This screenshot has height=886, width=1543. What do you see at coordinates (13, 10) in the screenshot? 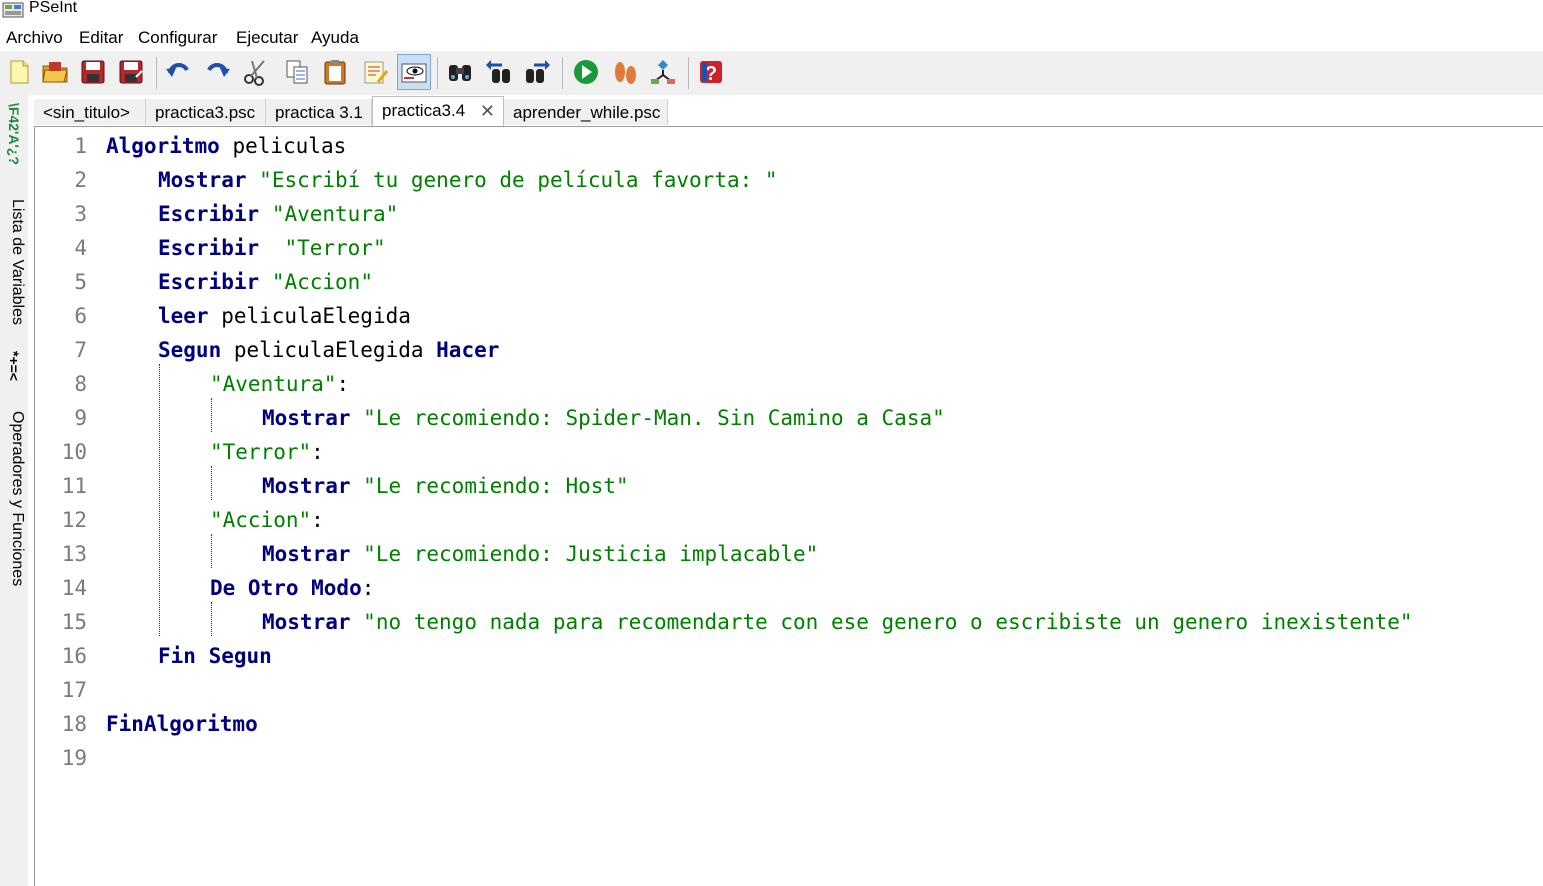
I see `pseint-app-icon` at bounding box center [13, 10].